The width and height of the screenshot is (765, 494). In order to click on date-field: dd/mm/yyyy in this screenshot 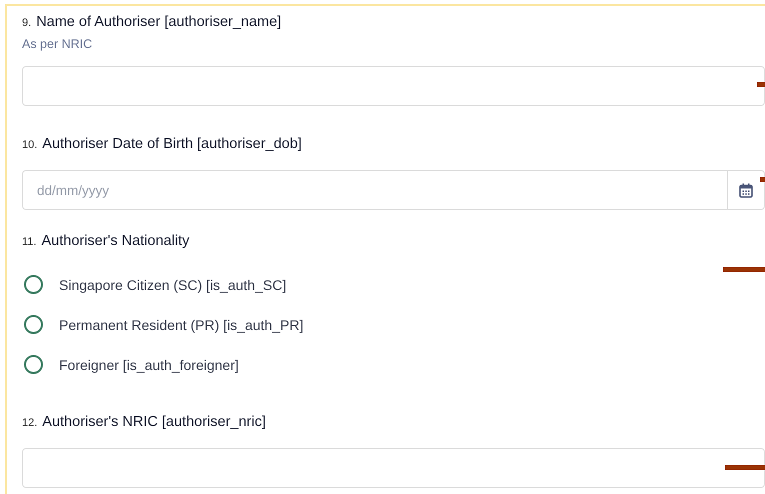, I will do `click(374, 190)`.